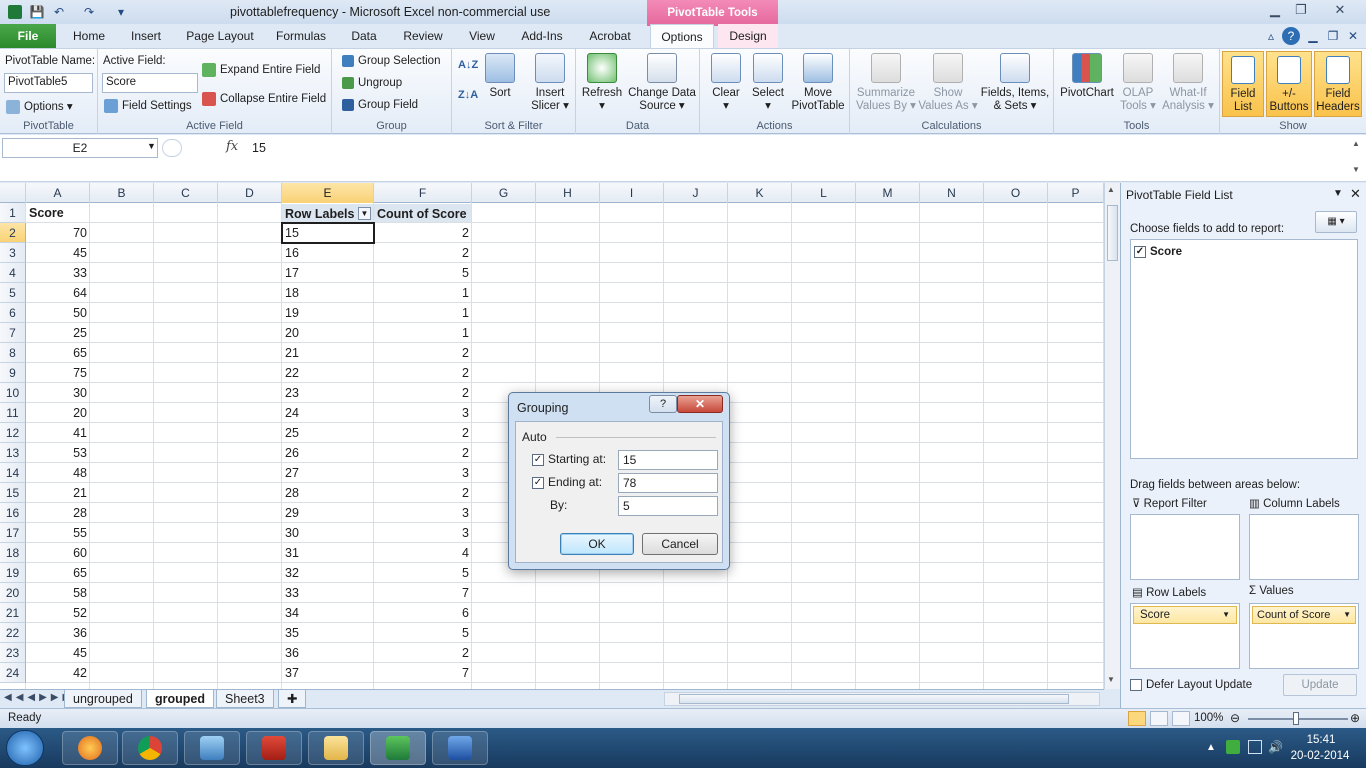 The width and height of the screenshot is (1366, 768). What do you see at coordinates (1321, 740) in the screenshot?
I see `clock-time: 15:41` at bounding box center [1321, 740].